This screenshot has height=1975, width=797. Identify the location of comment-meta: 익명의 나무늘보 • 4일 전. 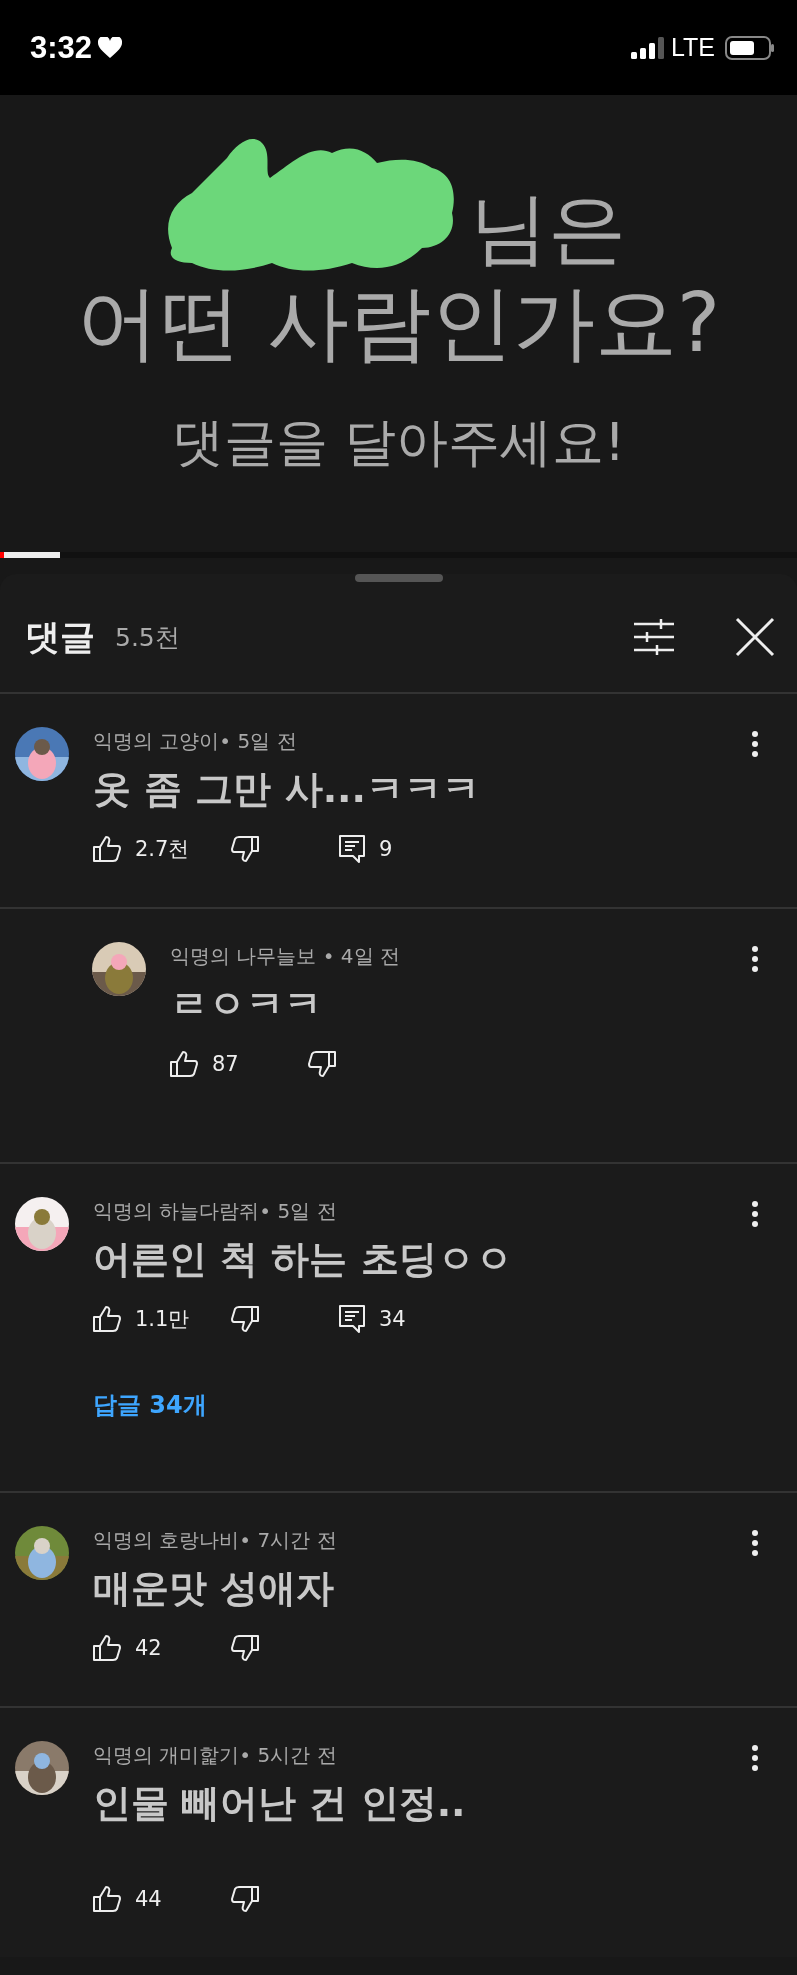
(285, 956).